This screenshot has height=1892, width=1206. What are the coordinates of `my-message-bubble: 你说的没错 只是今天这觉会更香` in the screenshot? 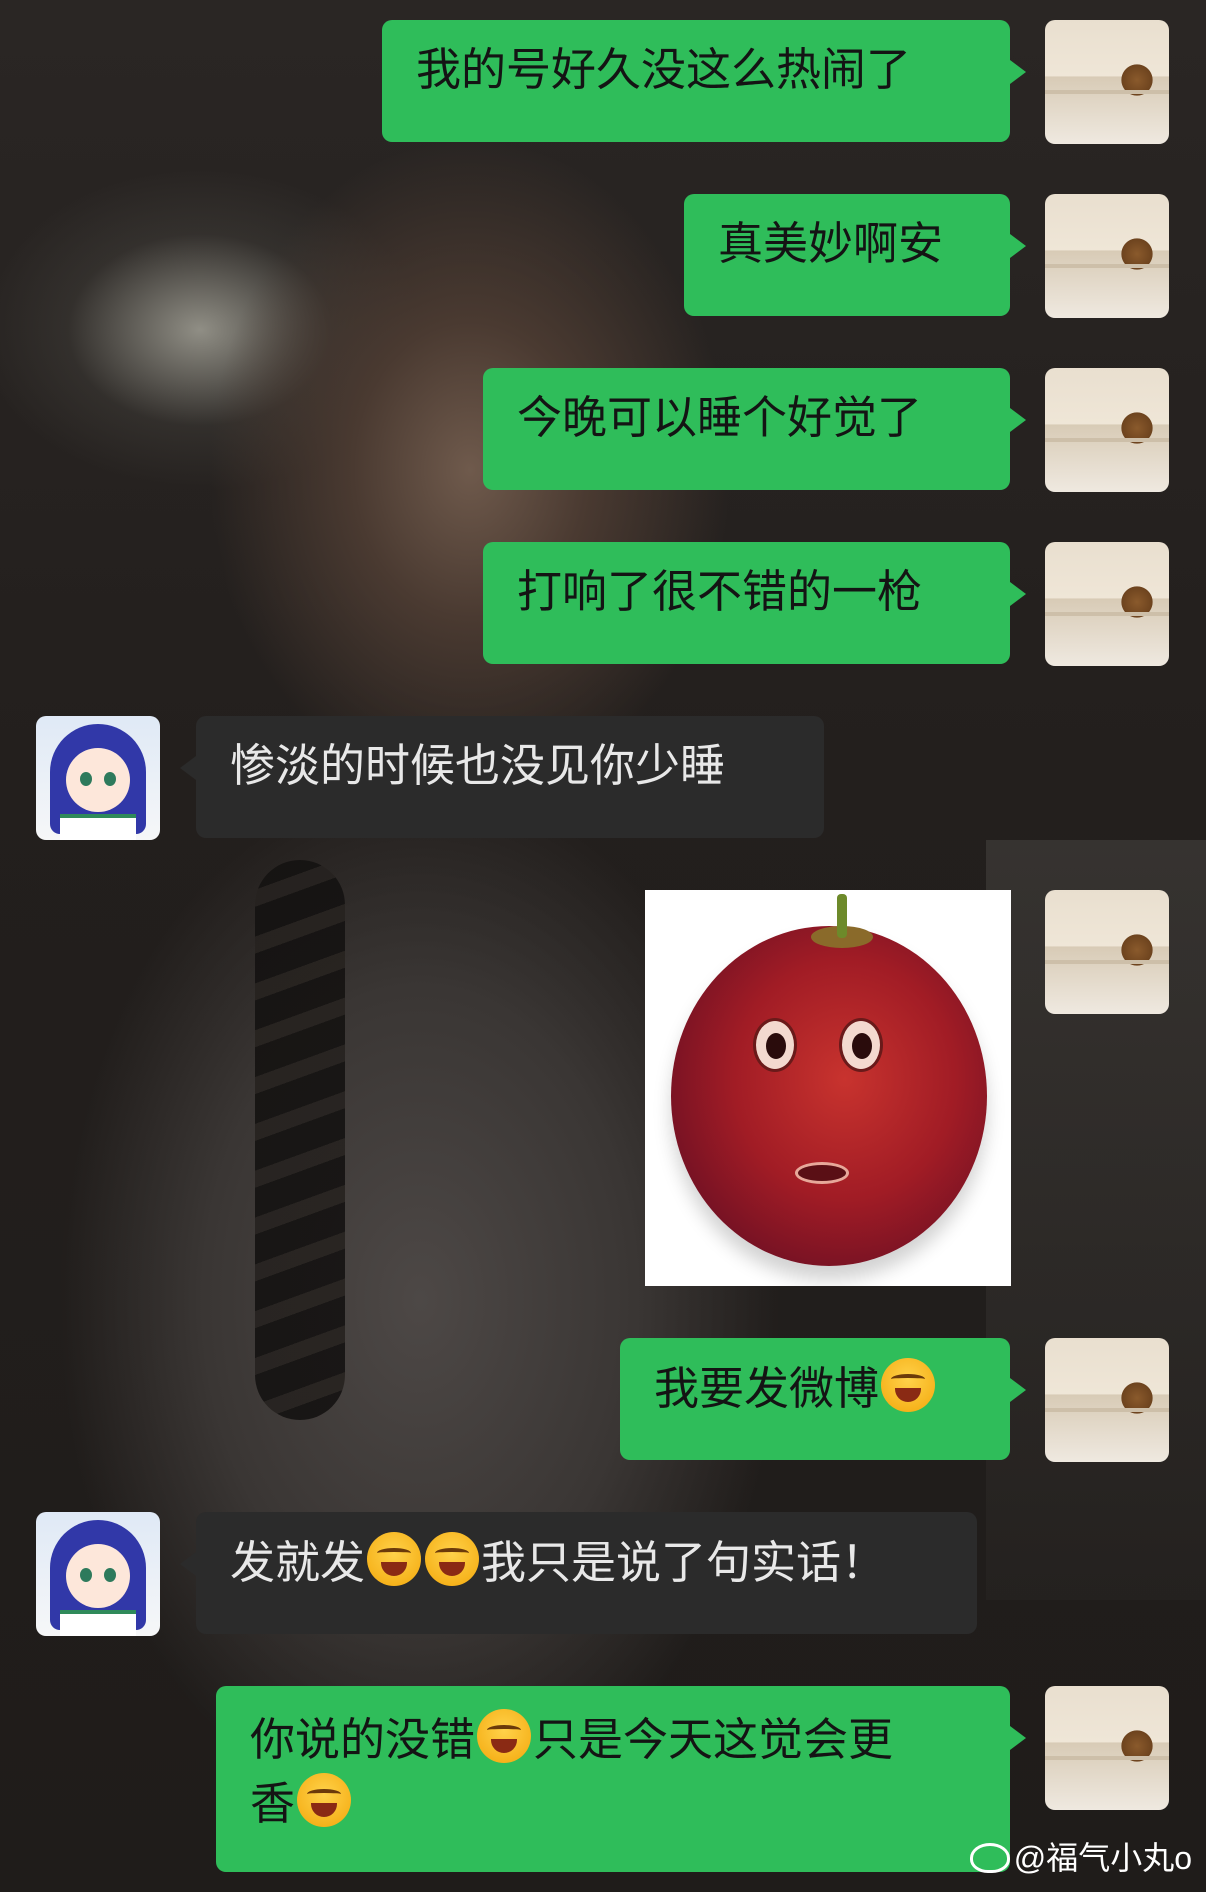 It's located at (621, 1779).